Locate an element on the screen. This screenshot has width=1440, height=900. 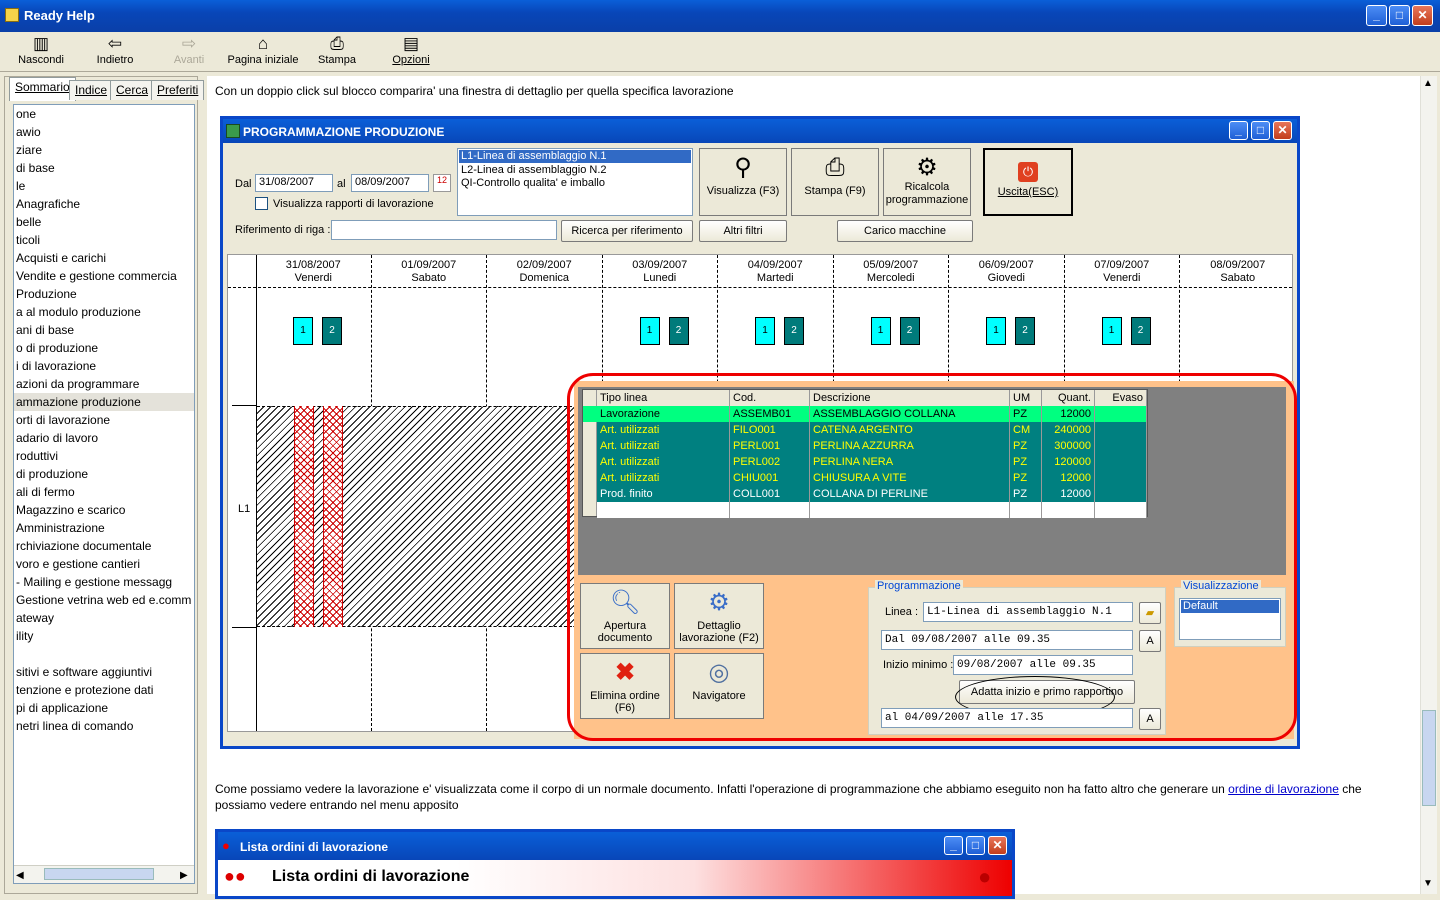
tree-item: pi di applicazione is located at coordinates (104, 708).